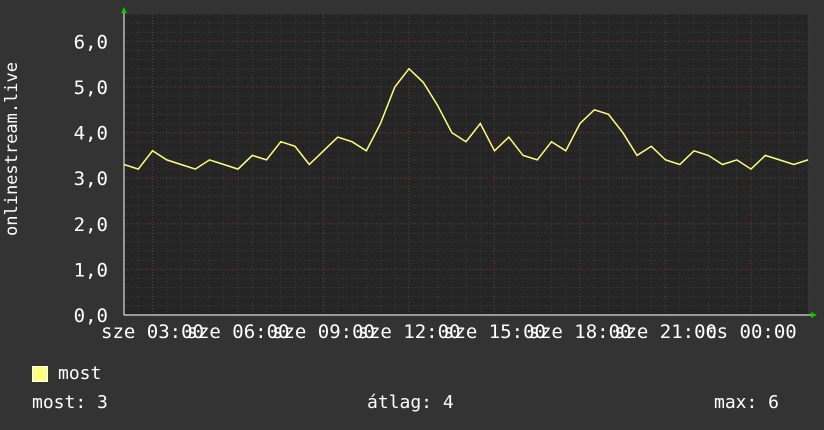 This screenshot has height=430, width=824. Describe the element at coordinates (751, 332) in the screenshot. I see `x-tick-label: cs 00:00` at that location.